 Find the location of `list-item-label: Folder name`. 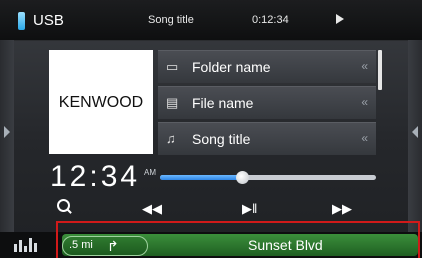

list-item-label: Folder name is located at coordinates (231, 67).